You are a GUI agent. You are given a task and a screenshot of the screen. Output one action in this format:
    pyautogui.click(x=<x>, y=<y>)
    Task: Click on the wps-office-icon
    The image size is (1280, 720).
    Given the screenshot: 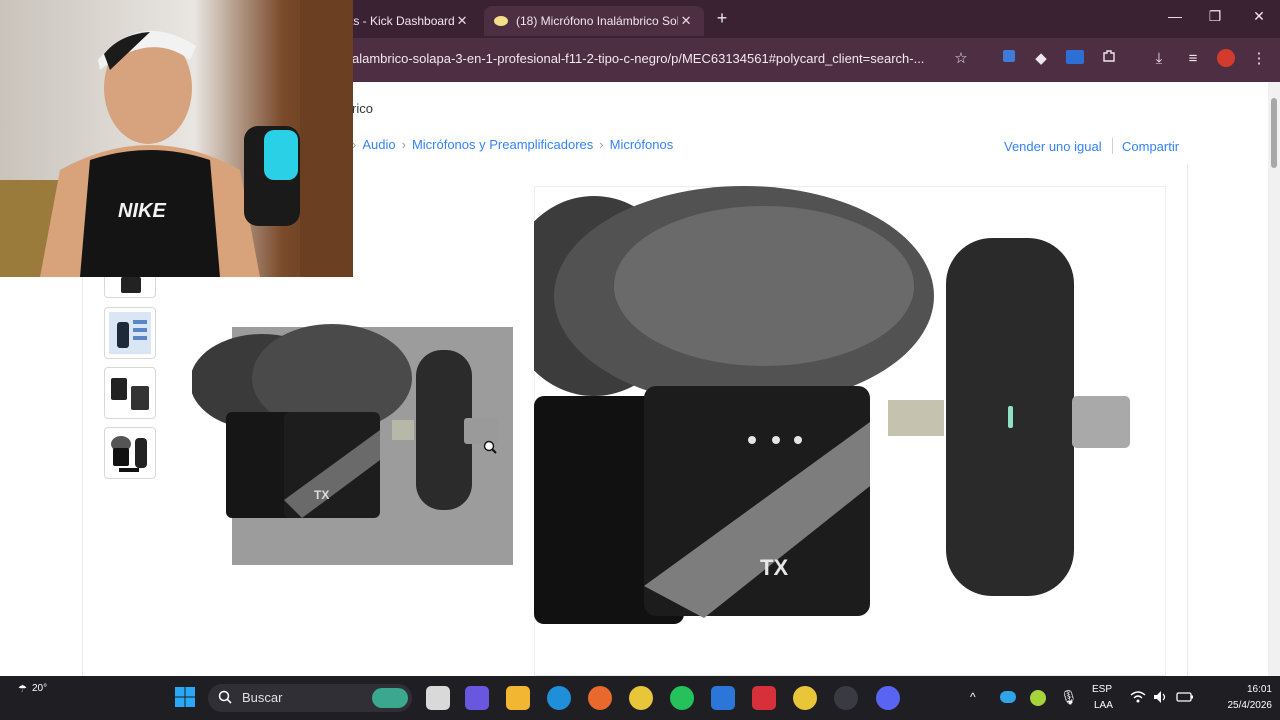 What is the action you would take?
    pyautogui.click(x=764, y=698)
    